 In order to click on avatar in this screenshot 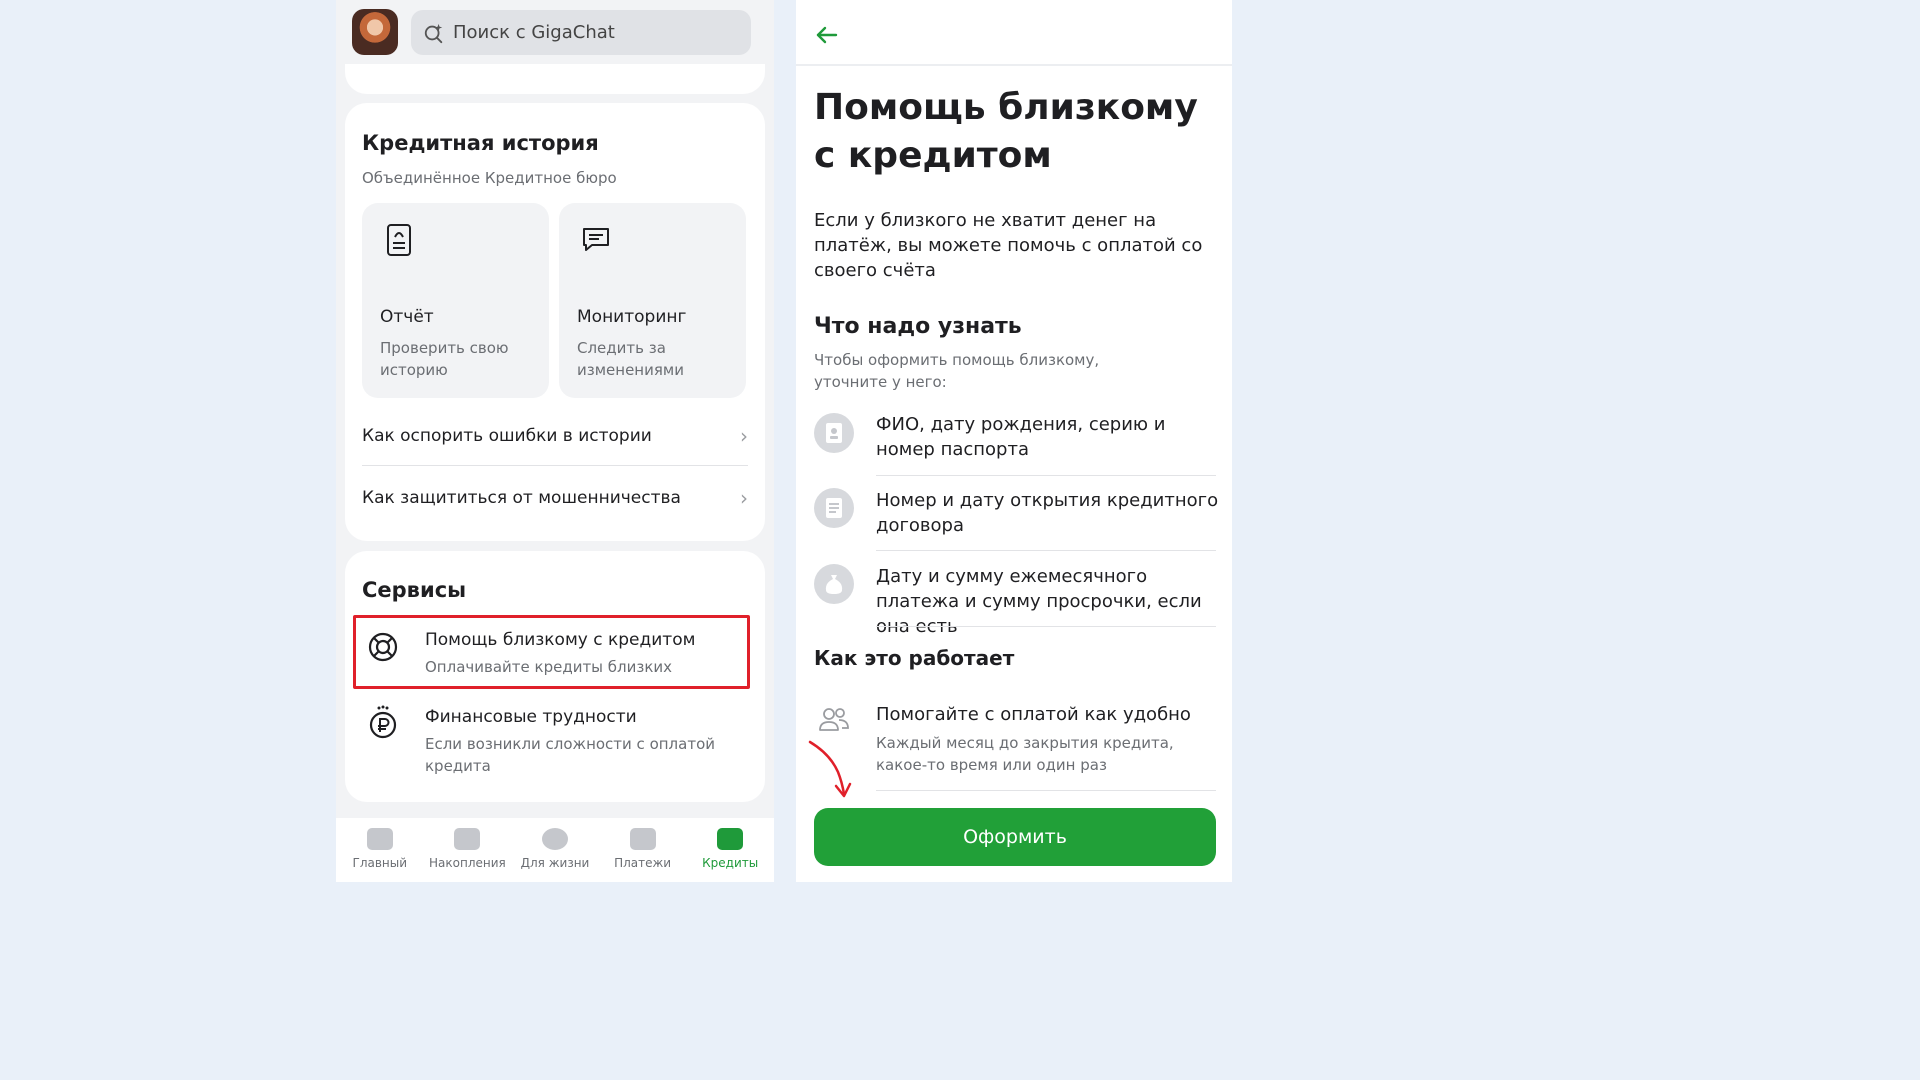, I will do `click(375, 32)`.